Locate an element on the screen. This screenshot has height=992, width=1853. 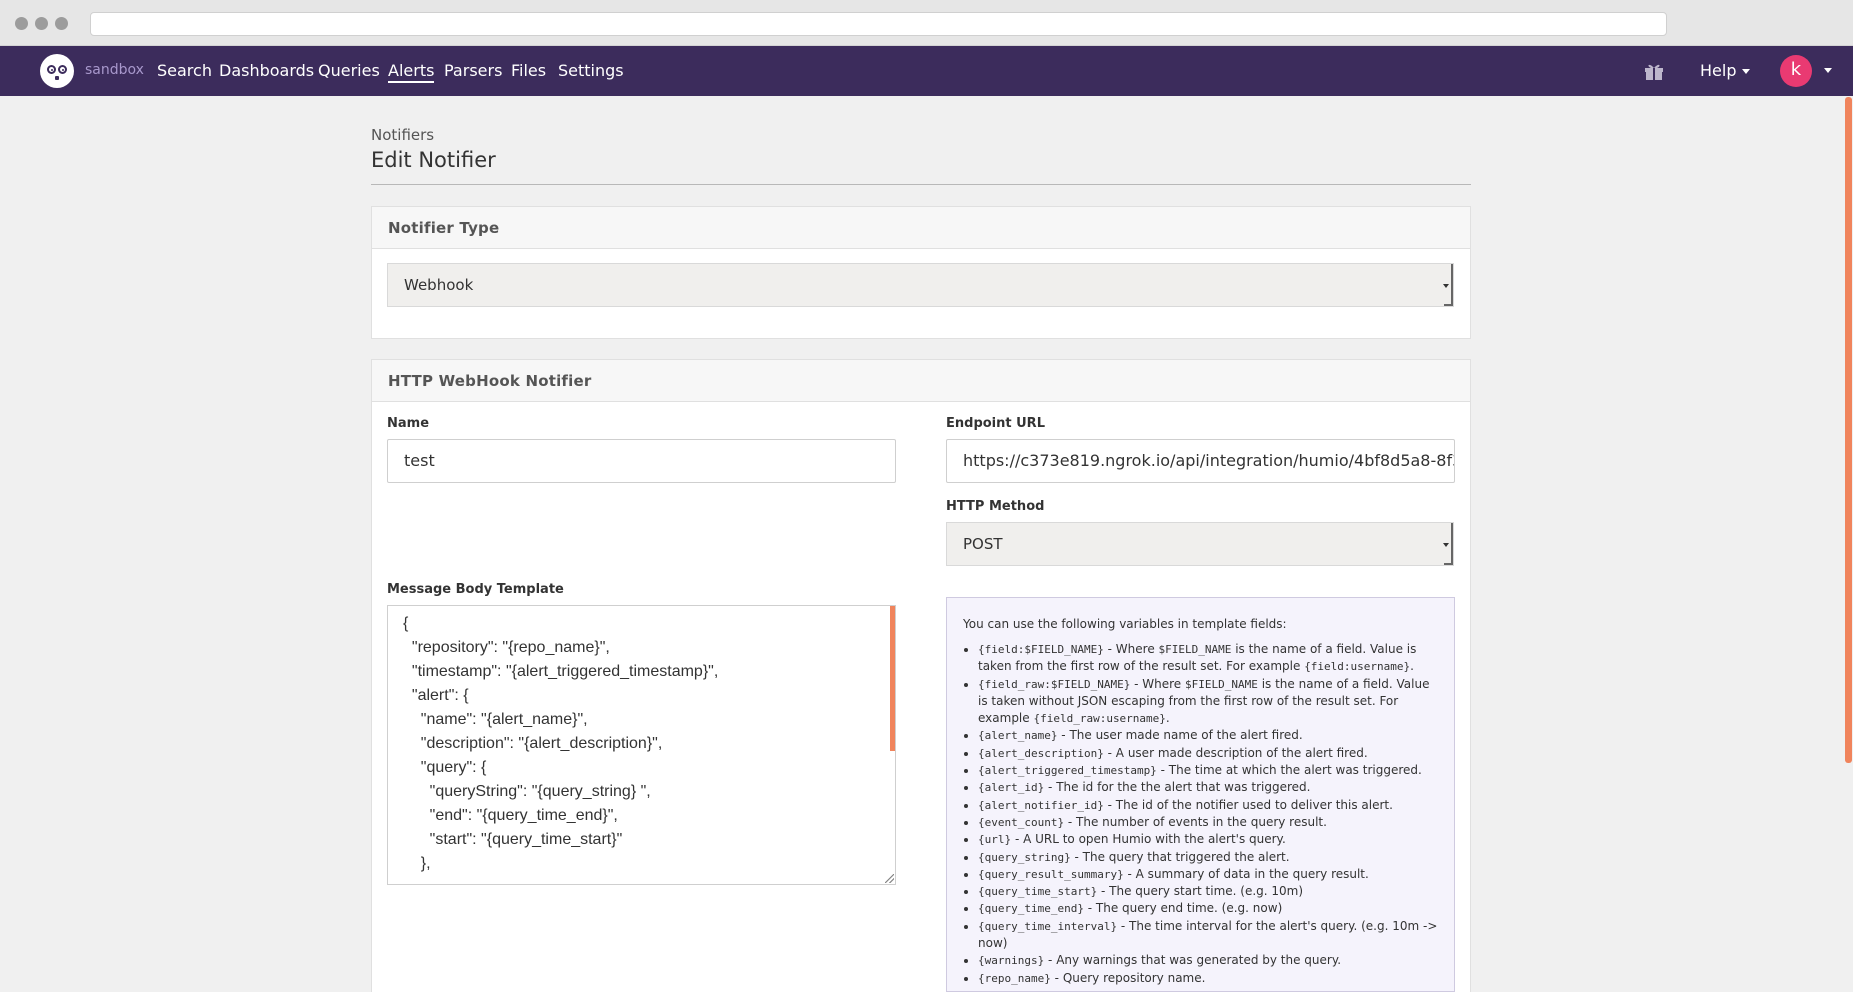
variable-code: {alert_description} is located at coordinates (1041, 753).